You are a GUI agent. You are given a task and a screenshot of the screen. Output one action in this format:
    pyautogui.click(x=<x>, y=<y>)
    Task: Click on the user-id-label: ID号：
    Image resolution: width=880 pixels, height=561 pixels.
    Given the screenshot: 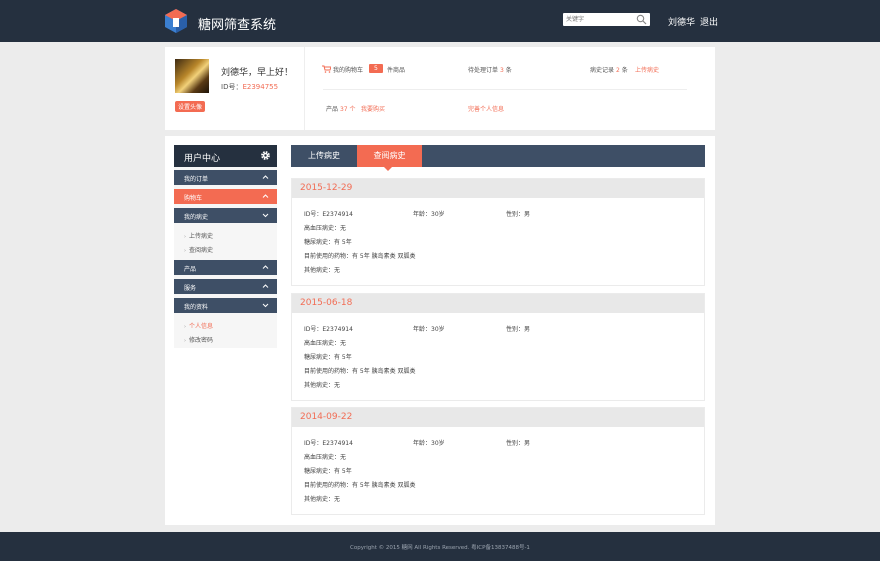 What is the action you would take?
    pyautogui.click(x=232, y=87)
    